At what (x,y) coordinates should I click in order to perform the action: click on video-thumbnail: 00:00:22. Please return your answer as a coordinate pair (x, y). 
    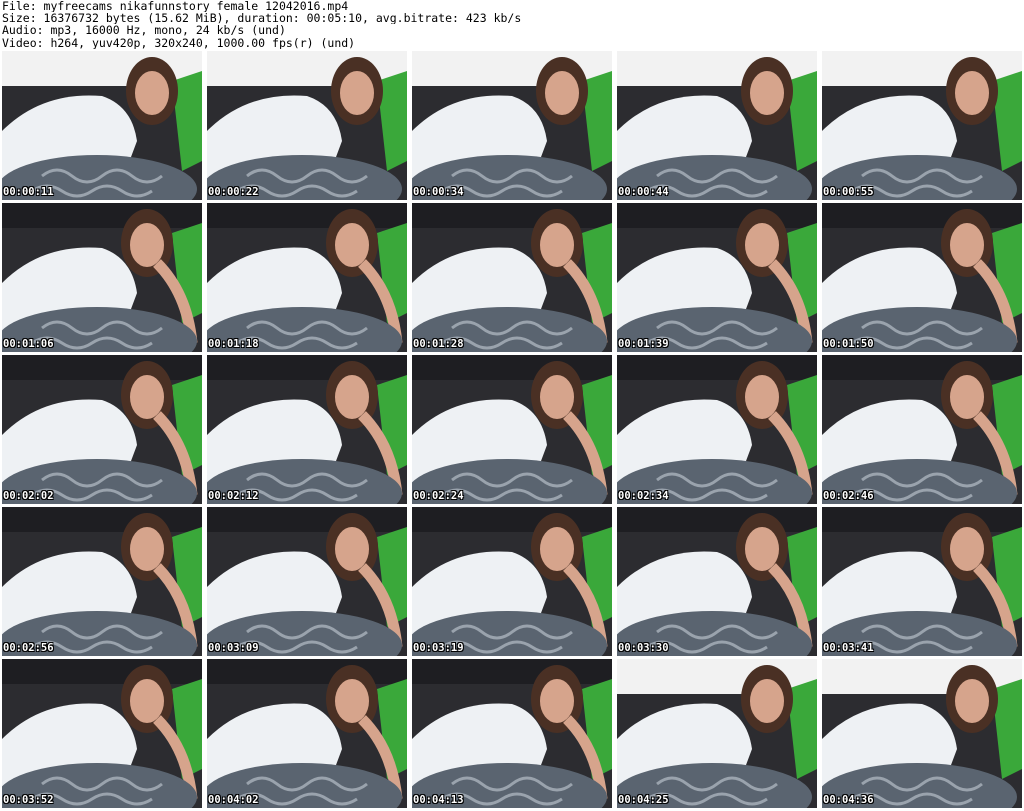
    Looking at the image, I should click on (307, 125).